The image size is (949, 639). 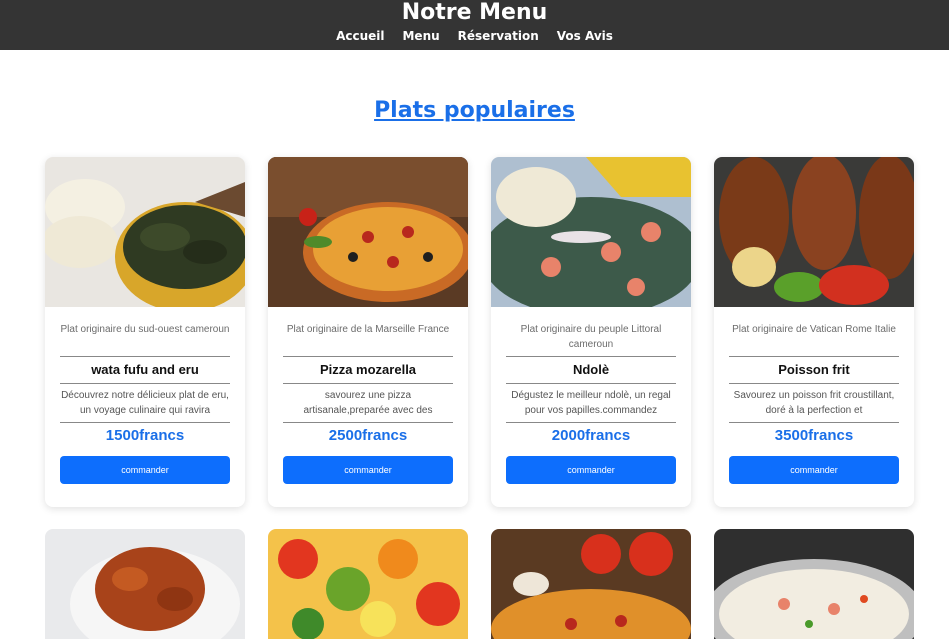 I want to click on dish-price: 2000francs, so click(x=591, y=435).